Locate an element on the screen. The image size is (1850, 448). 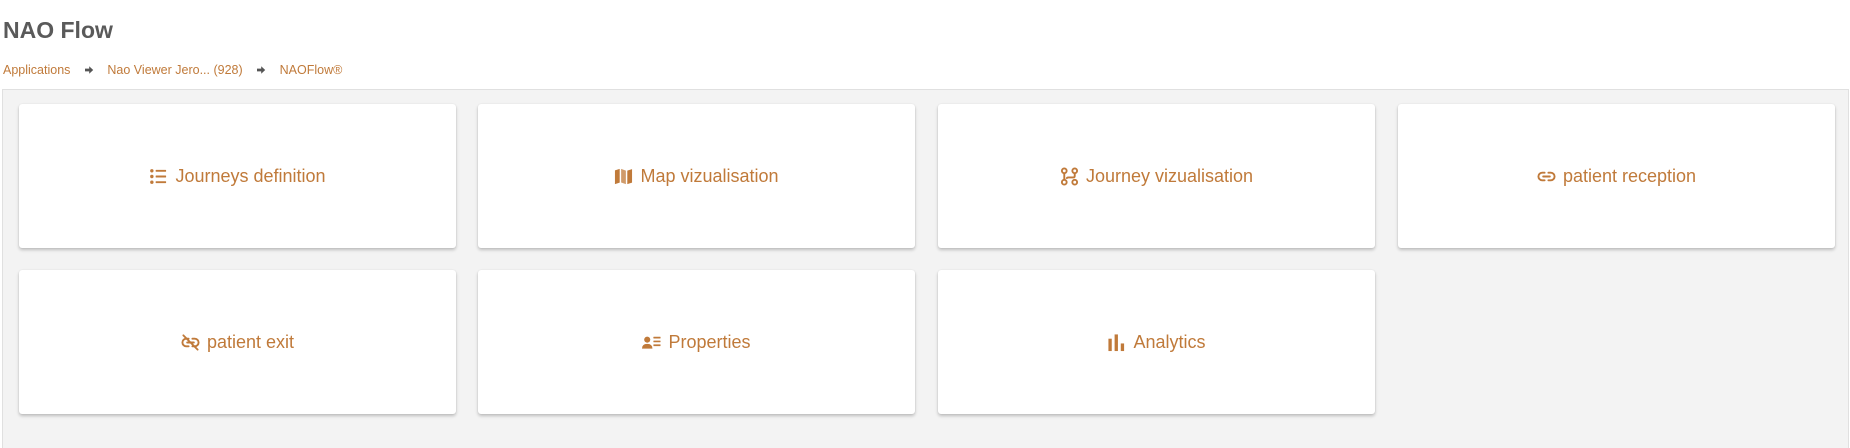
tile-journey-vizualisation: Journey vizualisation is located at coordinates (1156, 176).